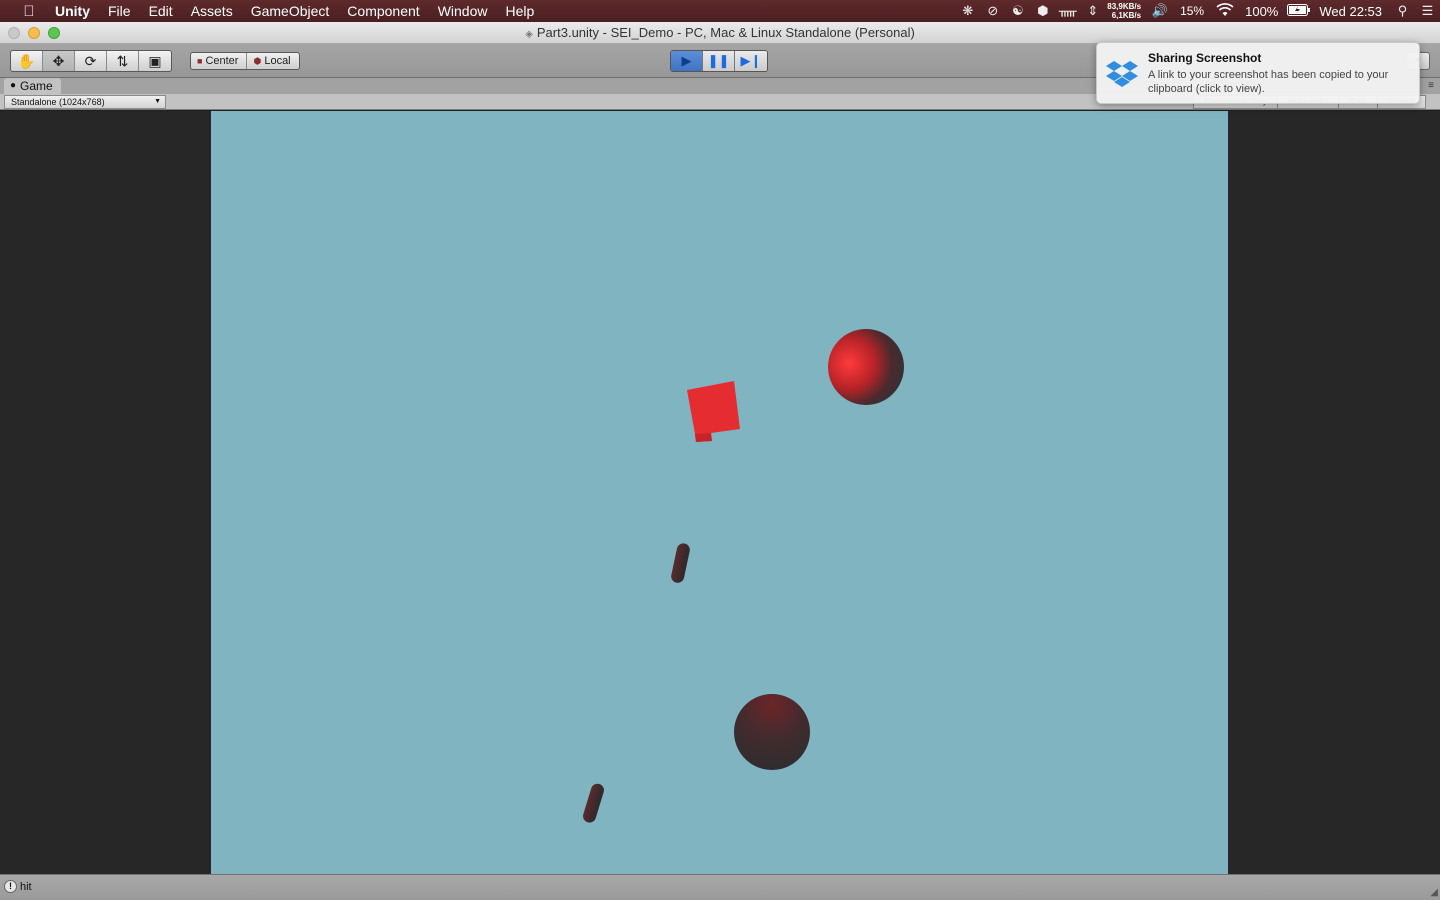  I want to click on rotate-tool-button: ⟳, so click(91, 61).